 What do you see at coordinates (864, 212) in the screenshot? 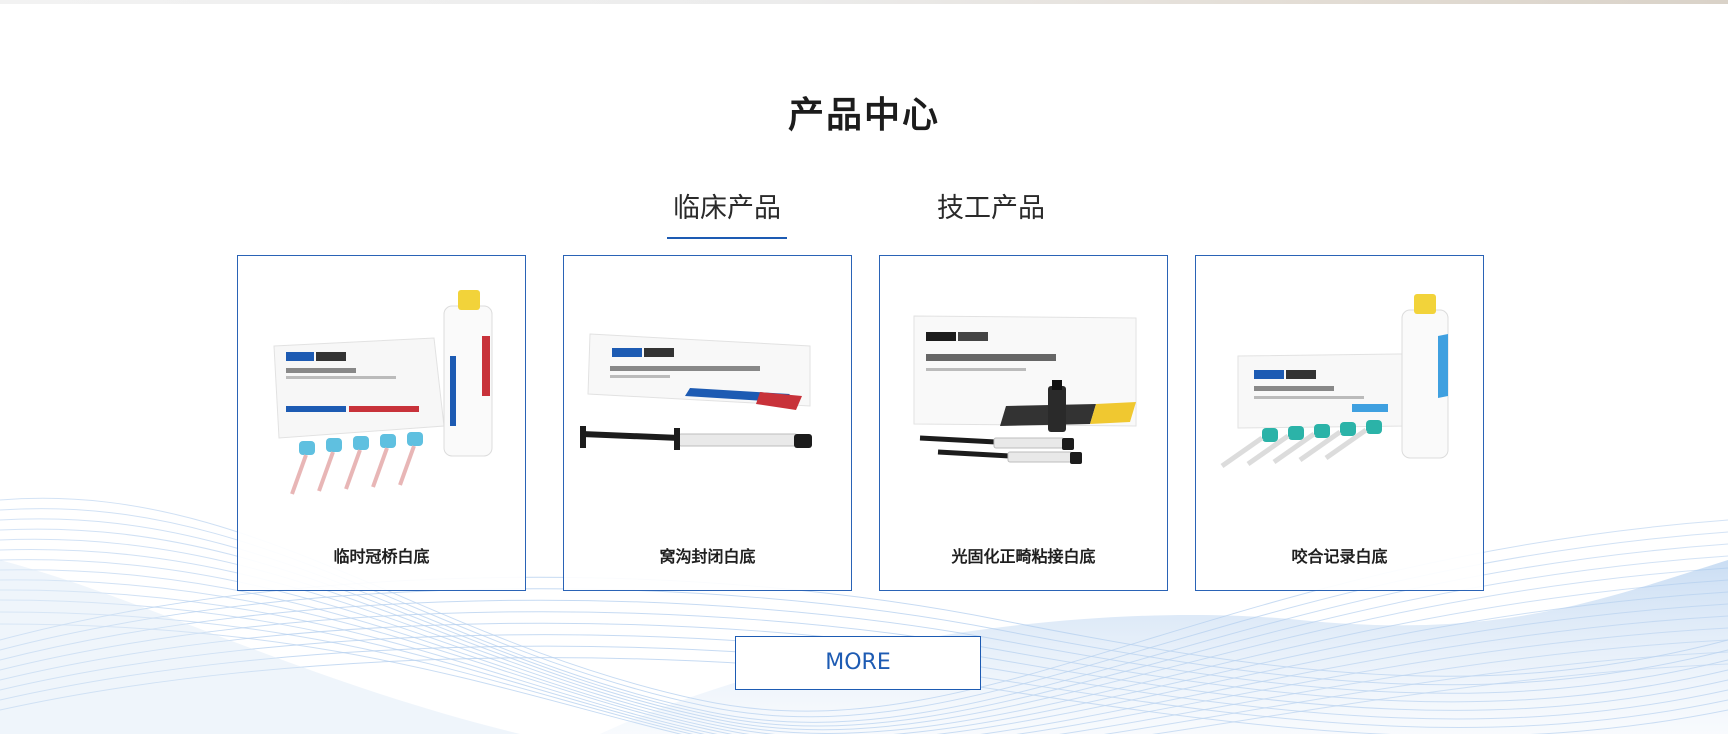
I see `product-tabs: 临床产品 技工产品` at bounding box center [864, 212].